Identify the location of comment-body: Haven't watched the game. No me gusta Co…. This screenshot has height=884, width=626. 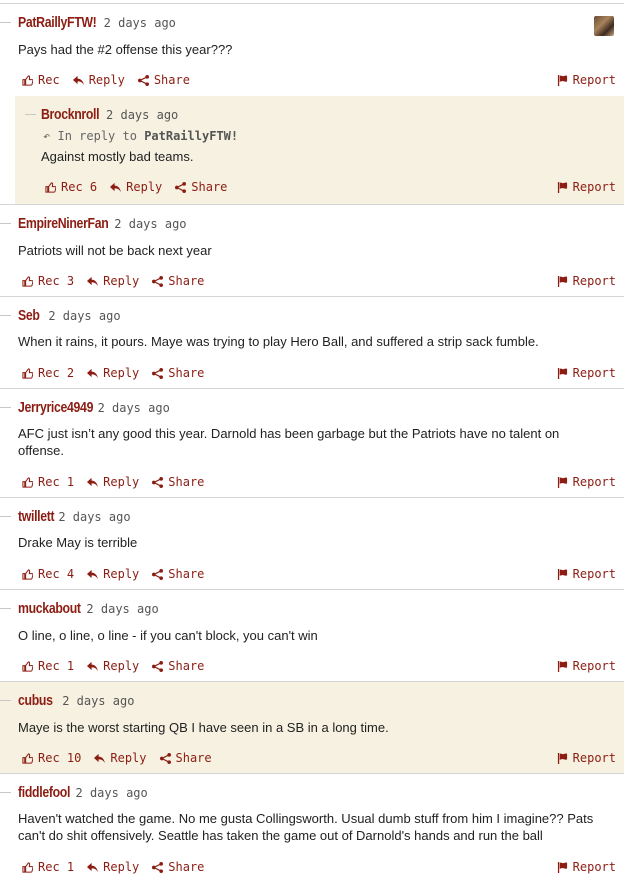
(306, 827).